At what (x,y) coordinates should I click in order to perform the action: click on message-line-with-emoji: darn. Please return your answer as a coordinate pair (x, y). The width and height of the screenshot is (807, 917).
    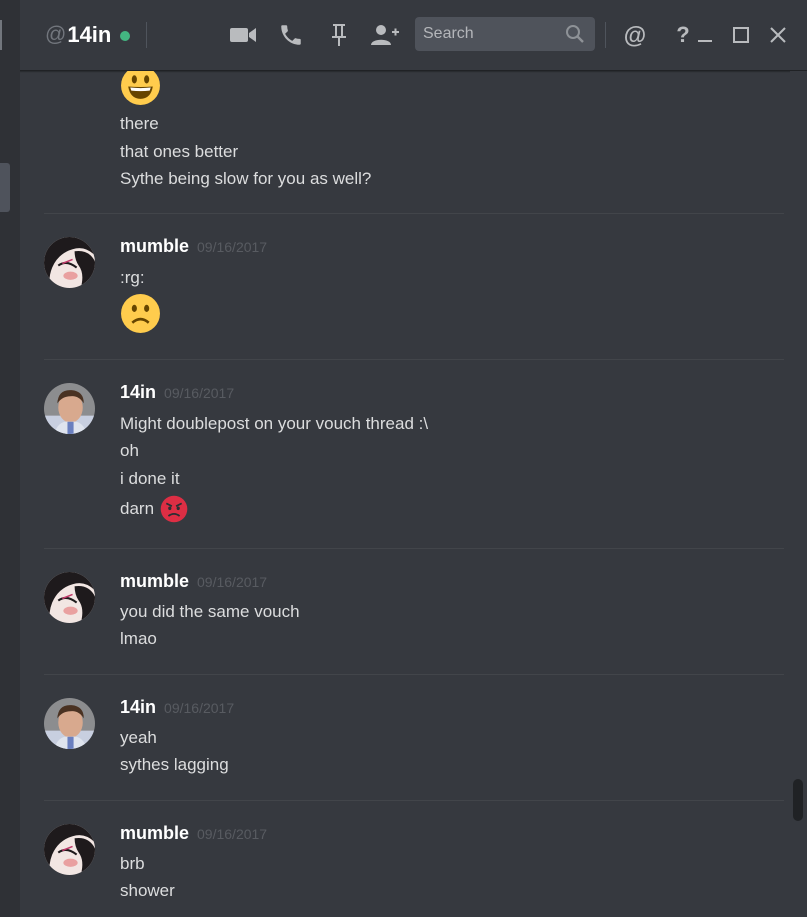
    Looking at the image, I should click on (154, 509).